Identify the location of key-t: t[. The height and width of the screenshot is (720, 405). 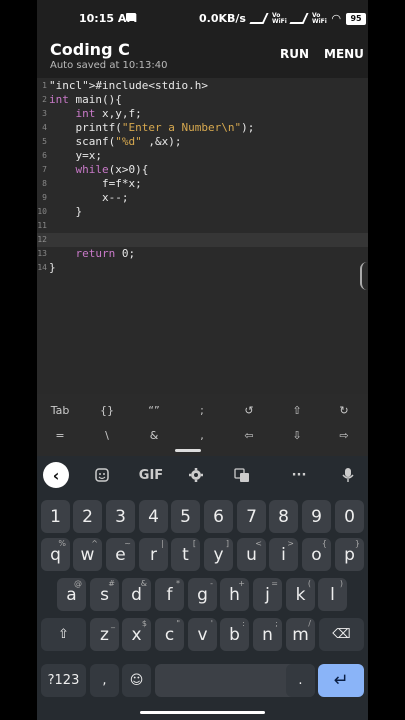
(185, 554).